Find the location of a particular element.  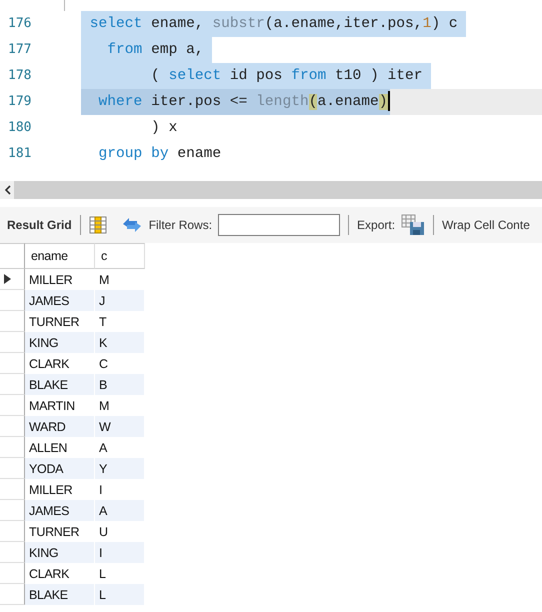

result-grid-title: Result Grid is located at coordinates (39, 225).